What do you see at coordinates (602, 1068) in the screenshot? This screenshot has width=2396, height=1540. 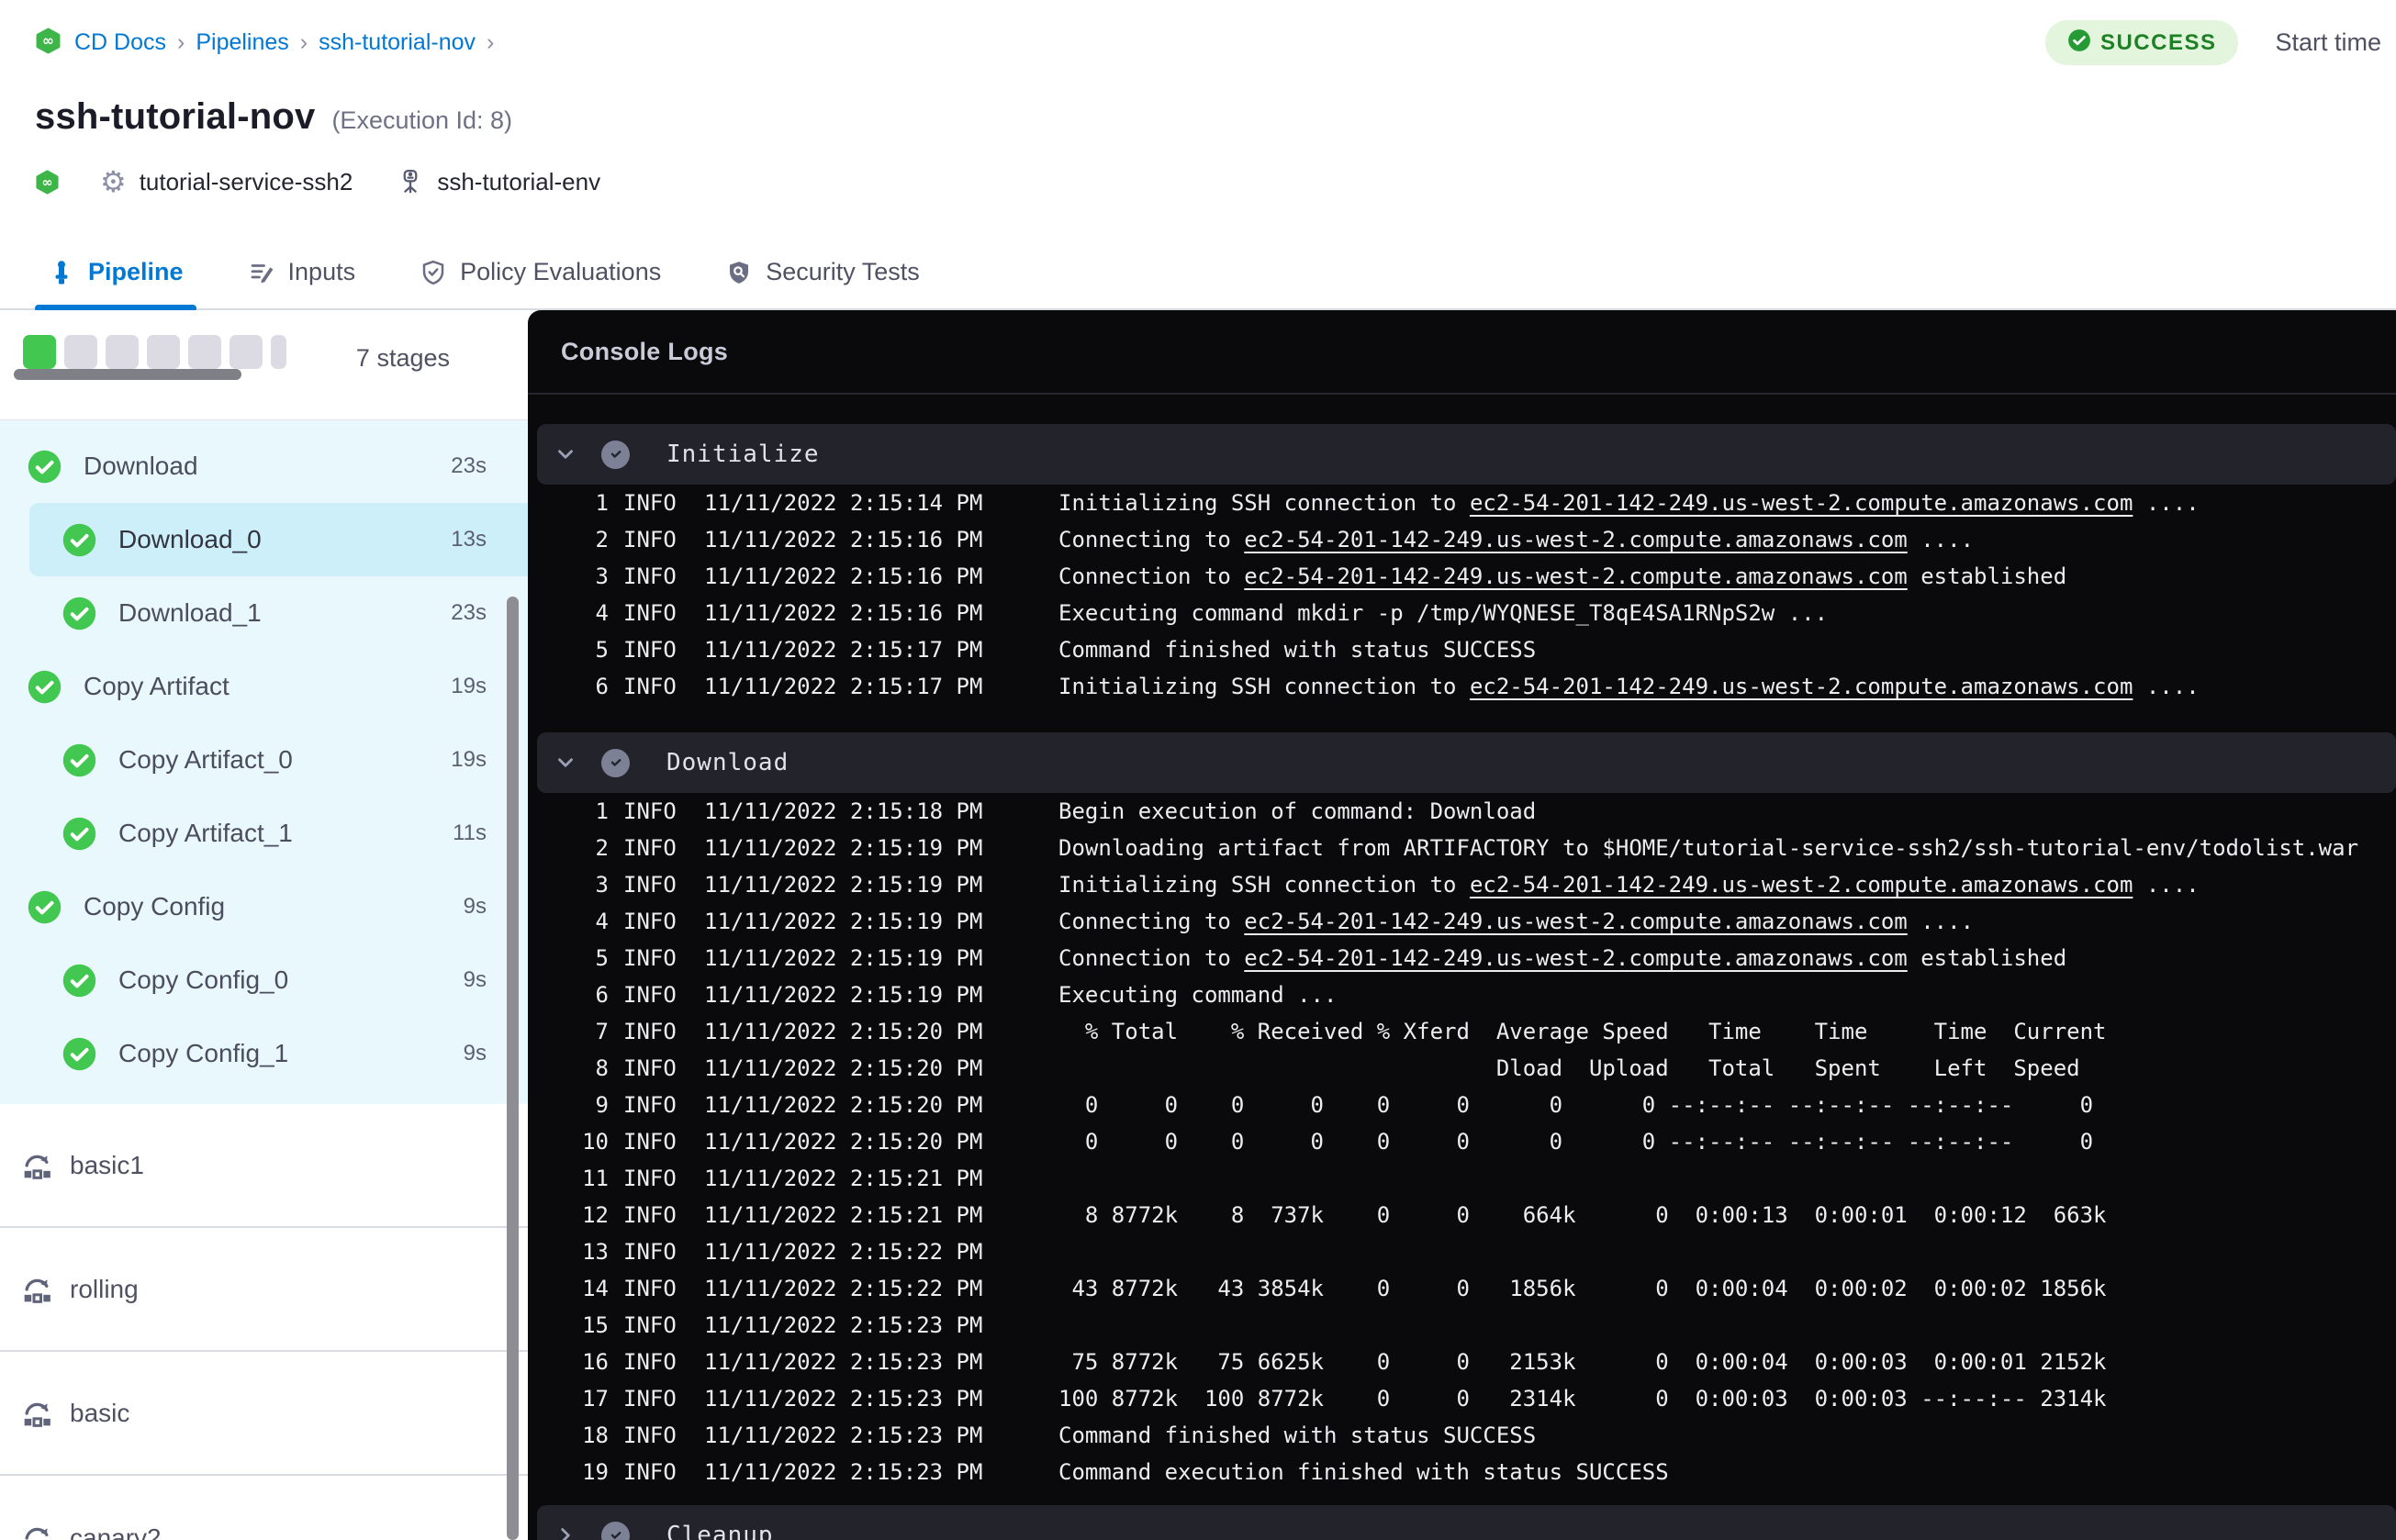 I see `log-line-number: 8` at bounding box center [602, 1068].